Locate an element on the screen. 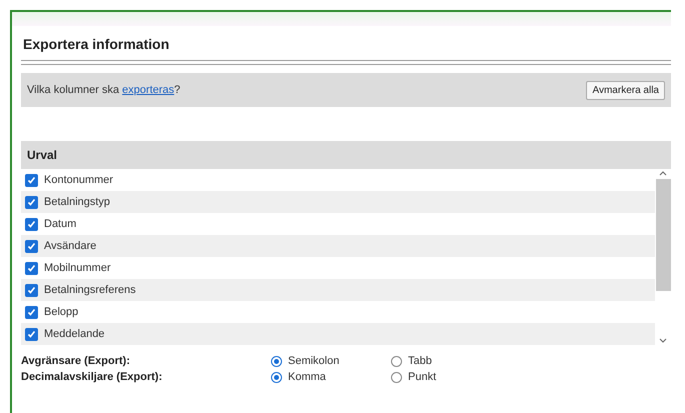 This screenshot has width=685, height=413. column-label: Belopp is located at coordinates (61, 312).